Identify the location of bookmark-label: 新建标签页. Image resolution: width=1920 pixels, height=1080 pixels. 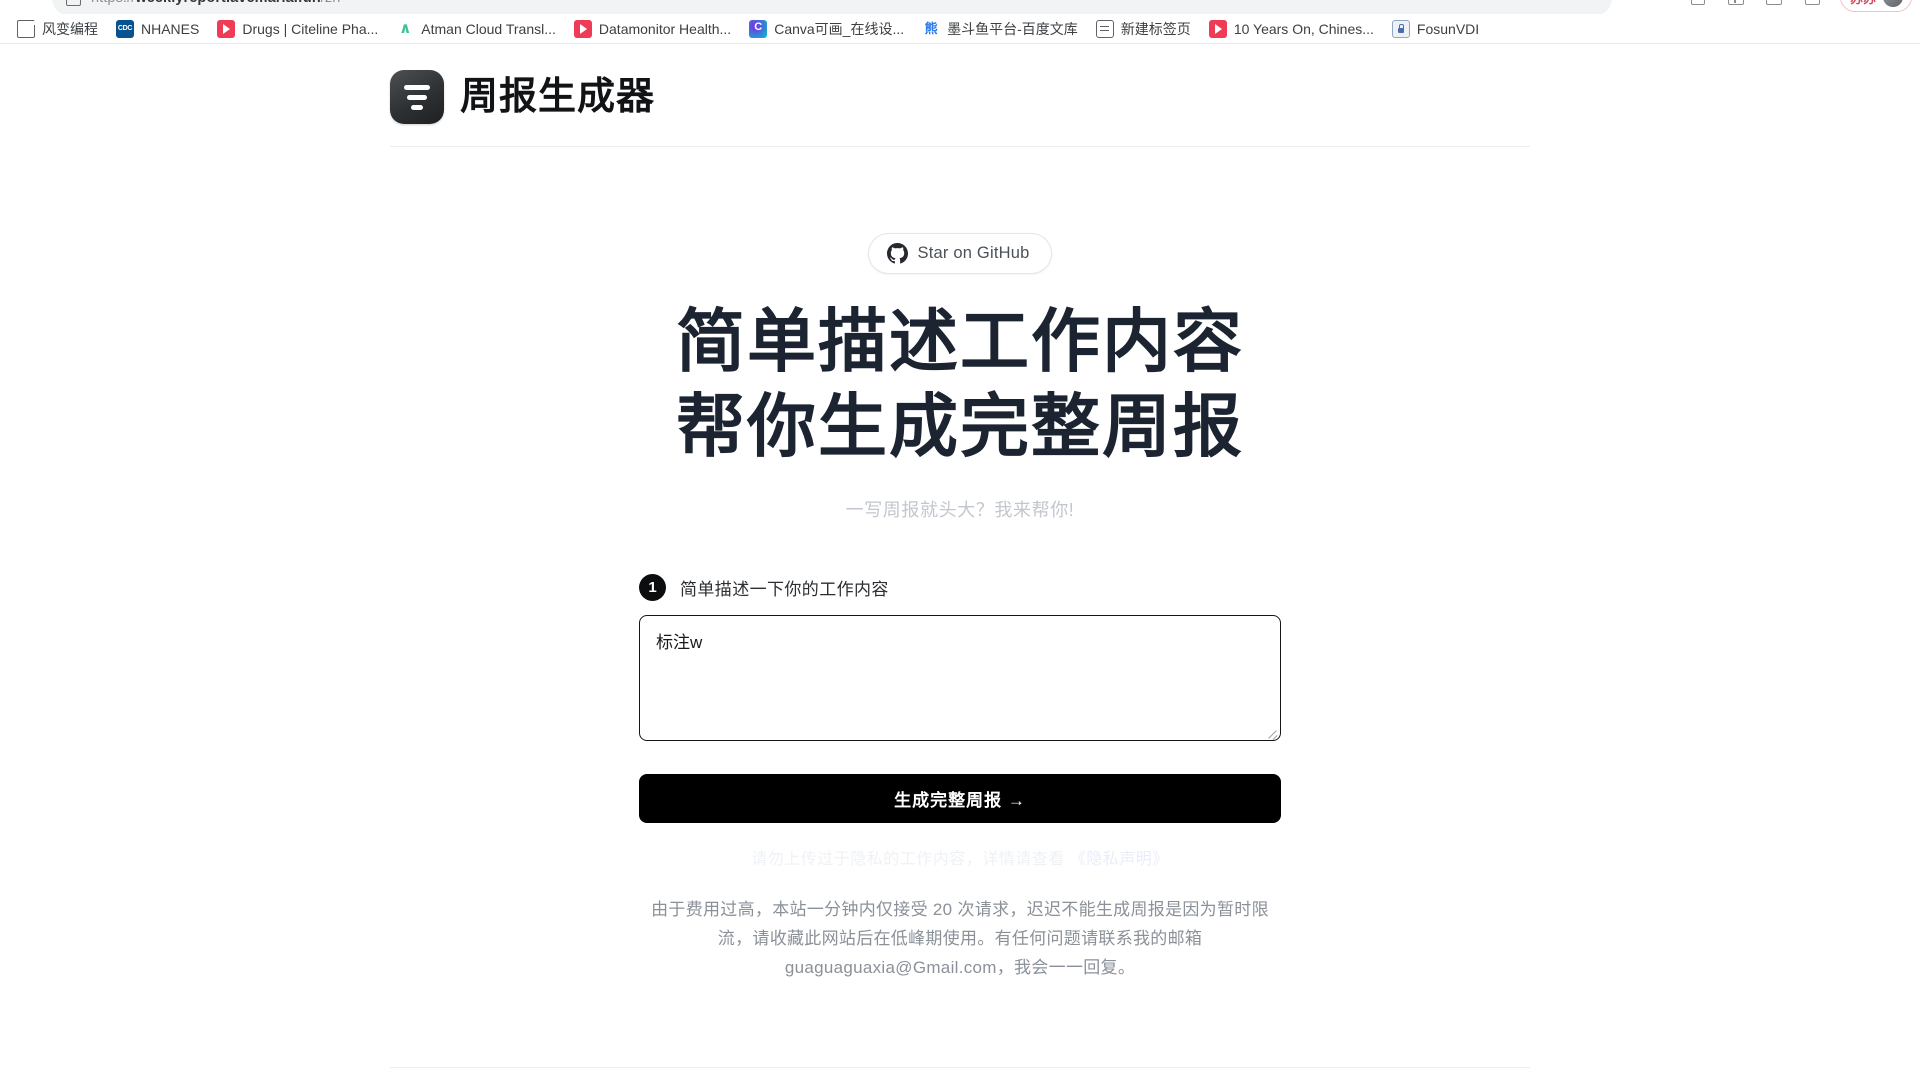
(1155, 28).